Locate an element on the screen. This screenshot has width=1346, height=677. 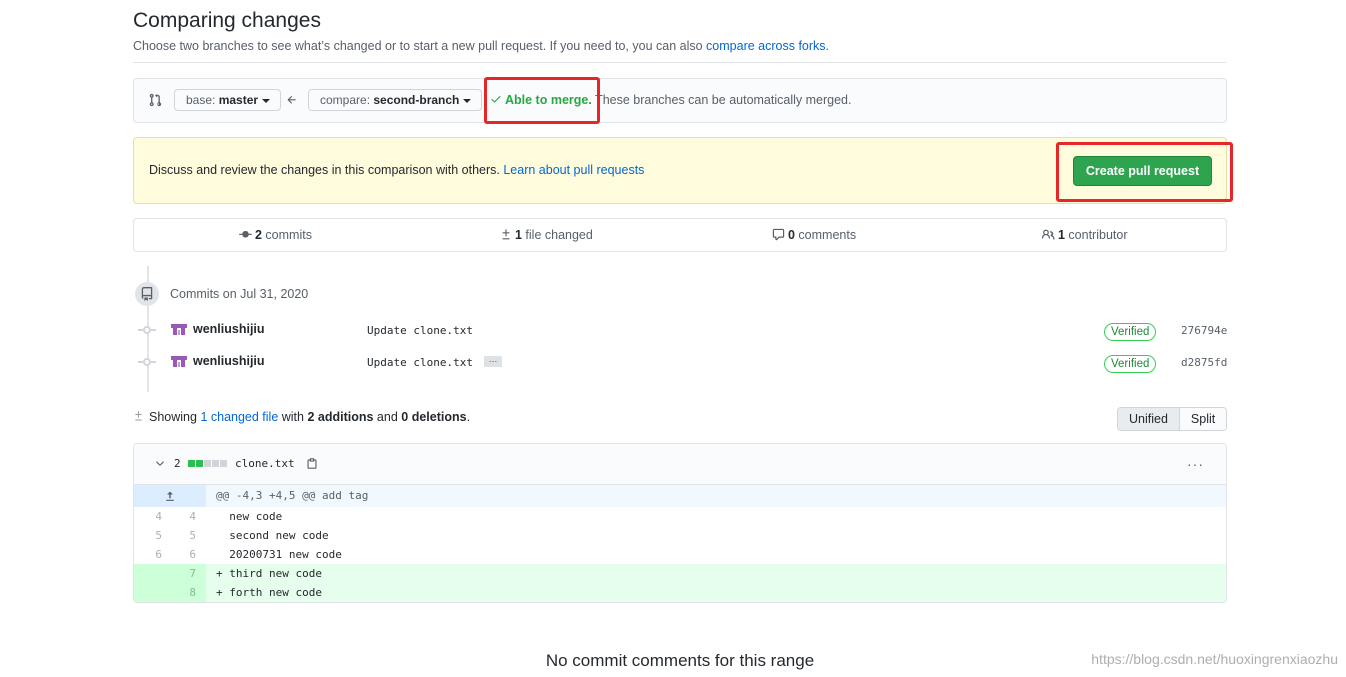
file-options-menu: ··· is located at coordinates (1195, 464).